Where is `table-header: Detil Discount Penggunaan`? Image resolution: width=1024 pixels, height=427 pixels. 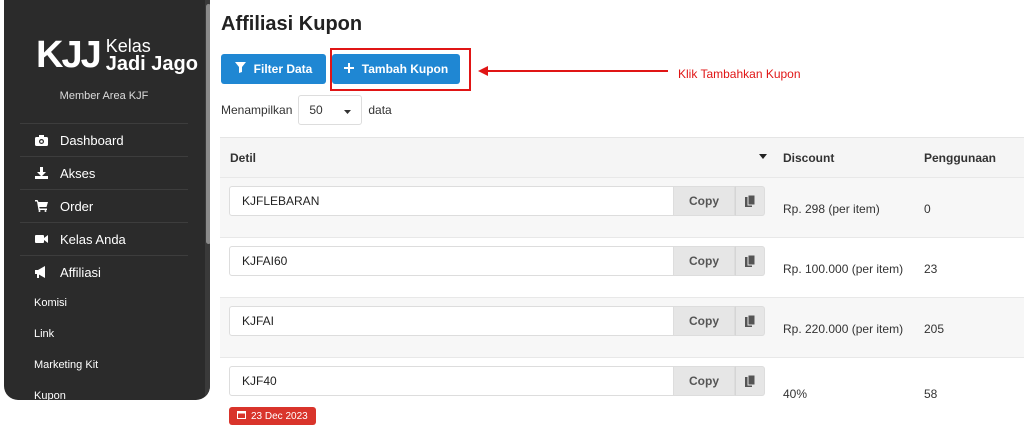 table-header: Detil Discount Penggunaan is located at coordinates (622, 157).